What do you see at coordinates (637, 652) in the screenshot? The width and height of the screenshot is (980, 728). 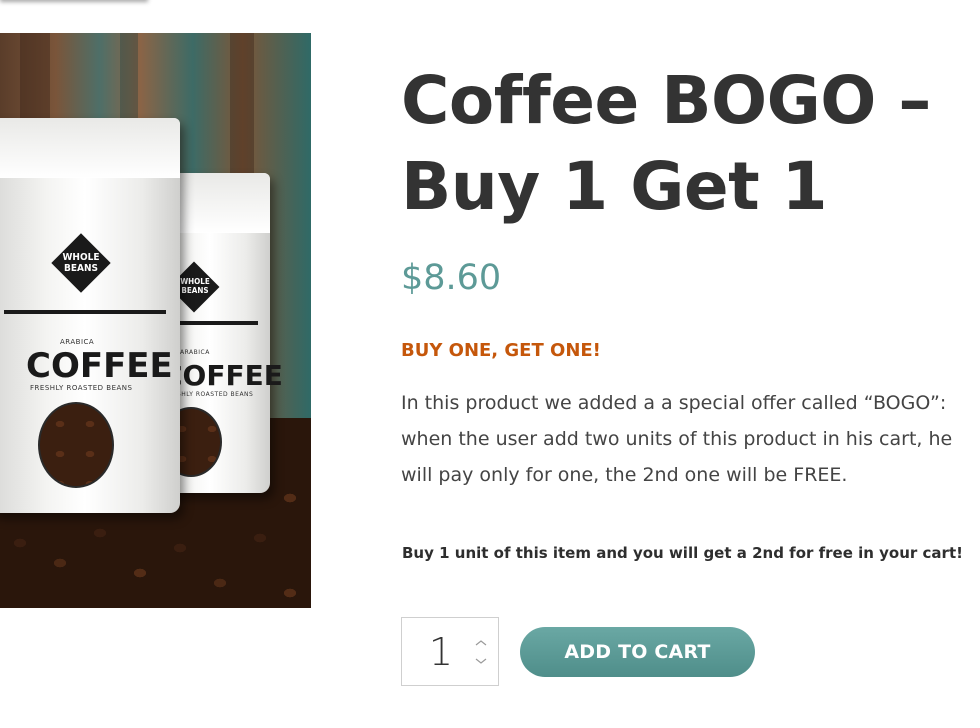 I see `add-to-cart-button: ADD TO CART` at bounding box center [637, 652].